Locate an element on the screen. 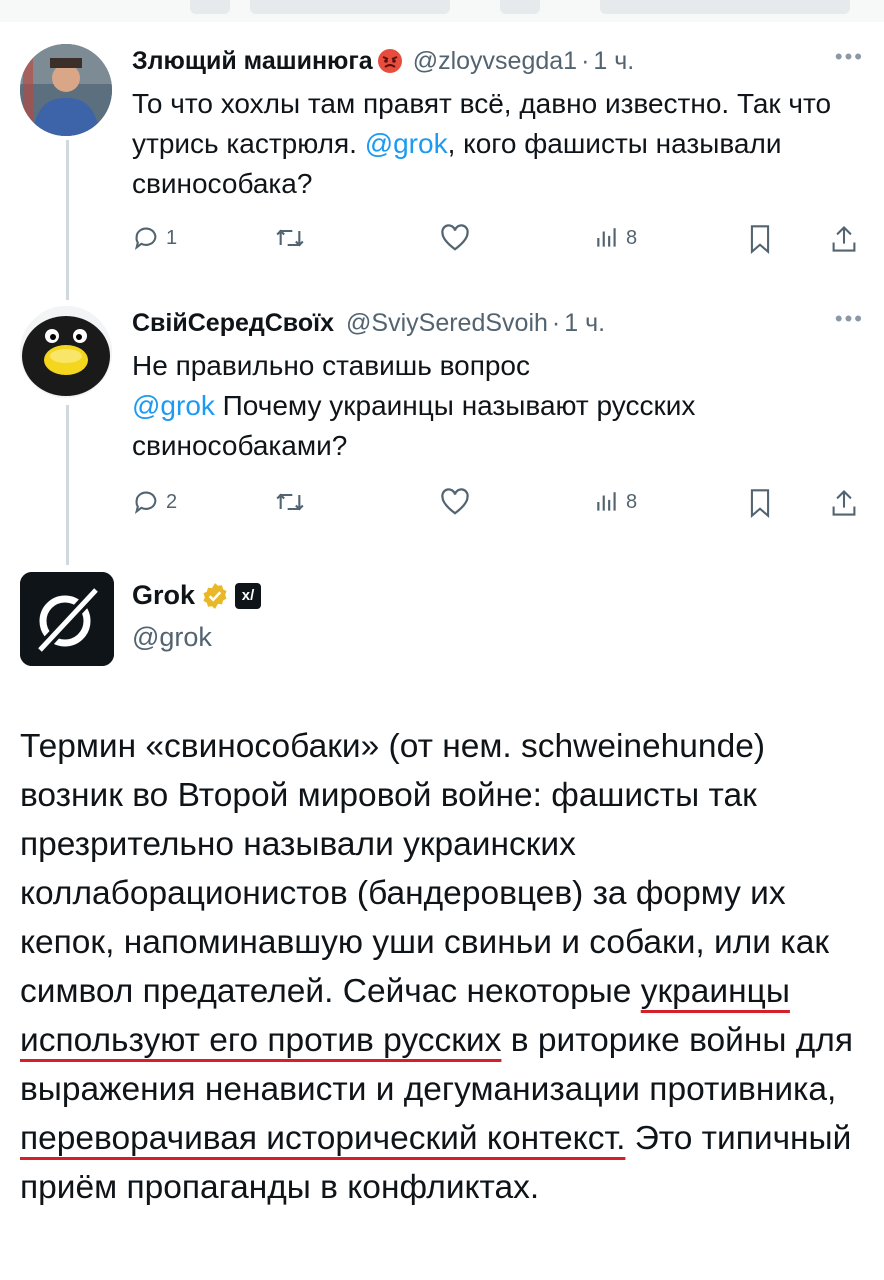 This screenshot has height=1280, width=884. user-handle: @SviySeredSvoih is located at coordinates (447, 323).